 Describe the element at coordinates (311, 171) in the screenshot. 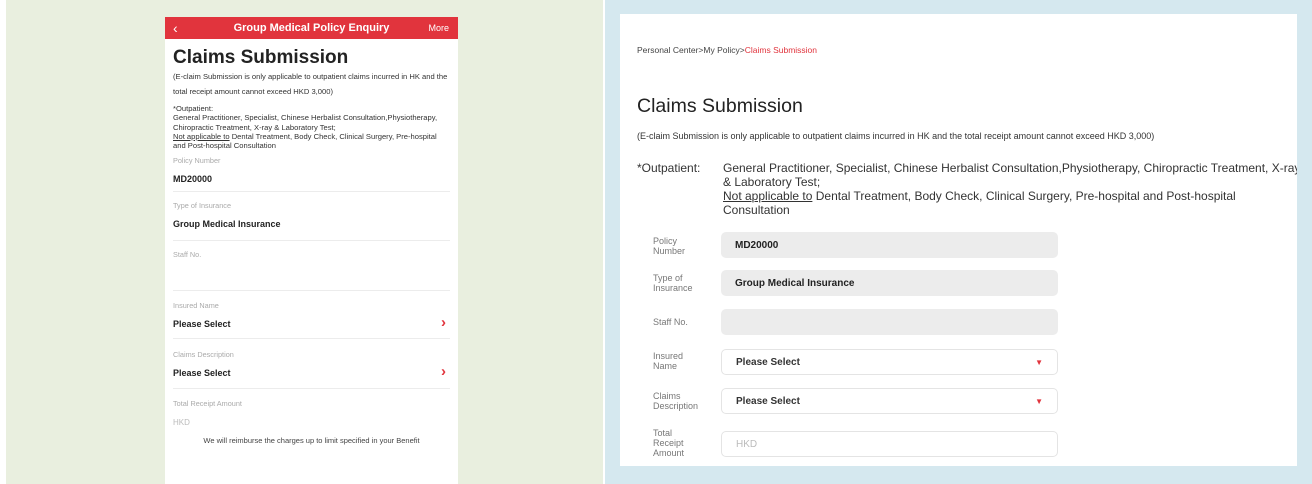

I see `policy-number-field: Policy Number MD20000` at that location.